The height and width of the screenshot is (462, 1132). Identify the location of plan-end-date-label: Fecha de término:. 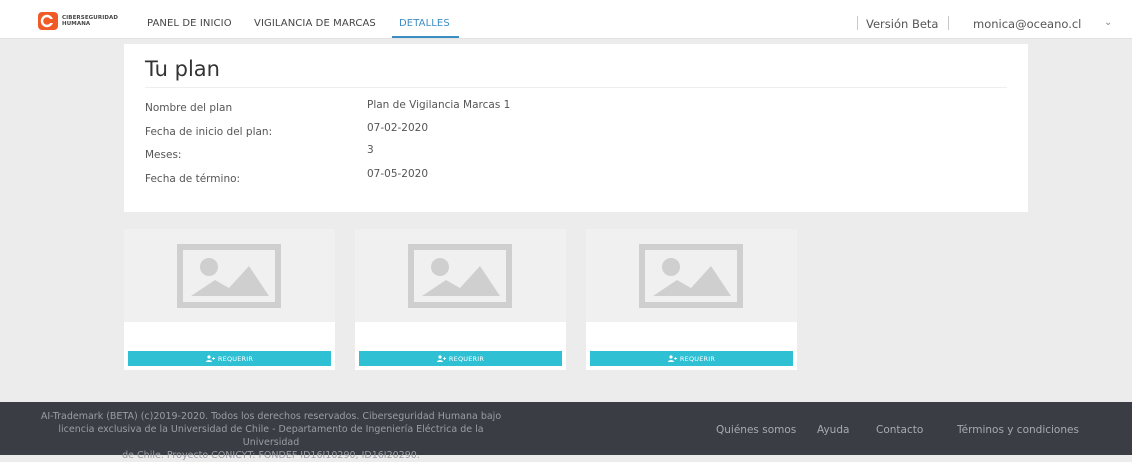
(193, 179).